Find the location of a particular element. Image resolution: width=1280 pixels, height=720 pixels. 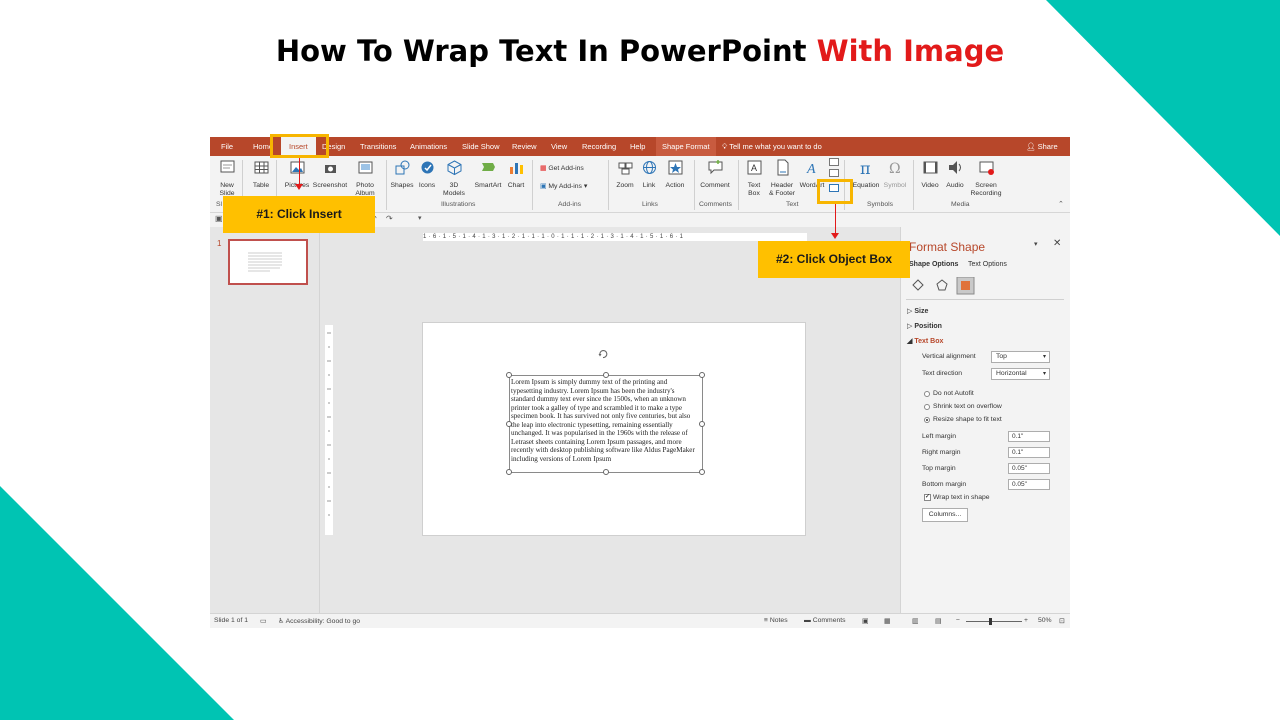

symbol-button: Ω Symbol is located at coordinates (895, 174).